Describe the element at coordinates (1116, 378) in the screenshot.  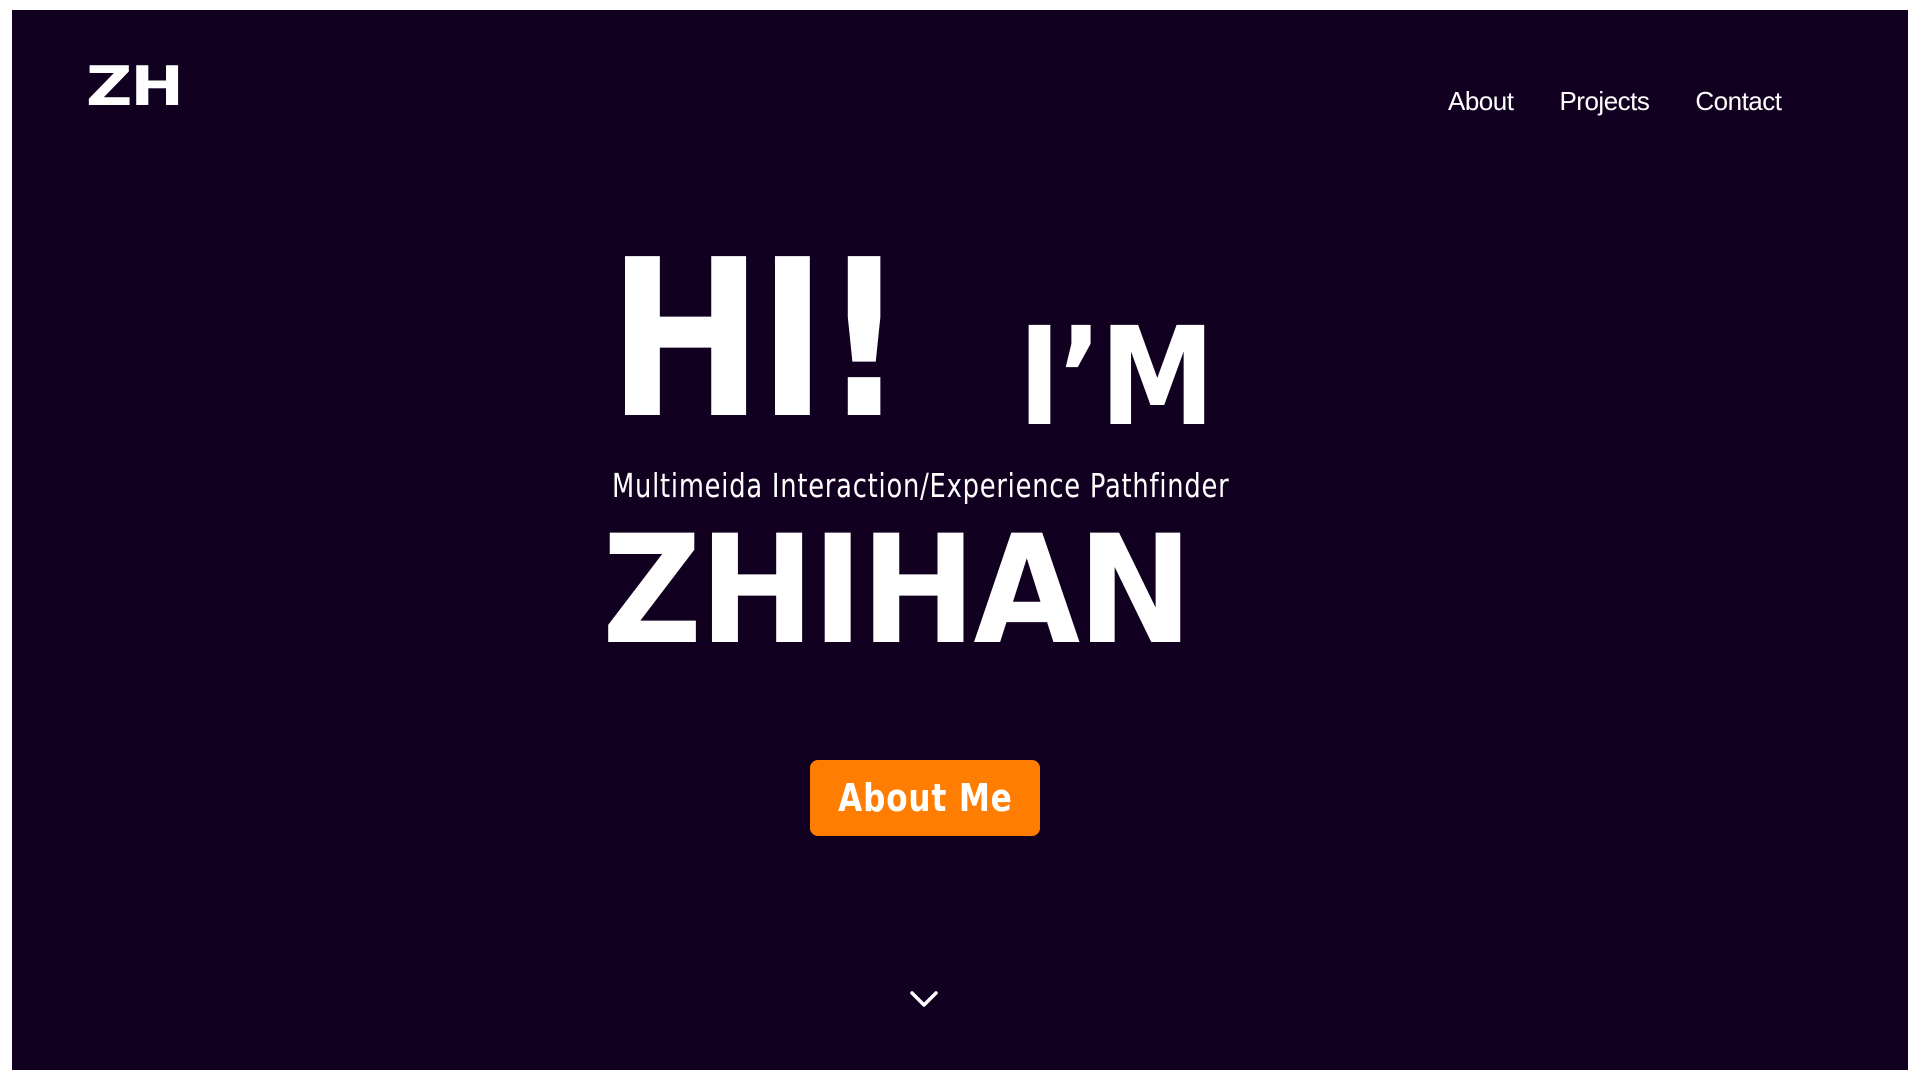
I see `hero-im: I’M` at that location.